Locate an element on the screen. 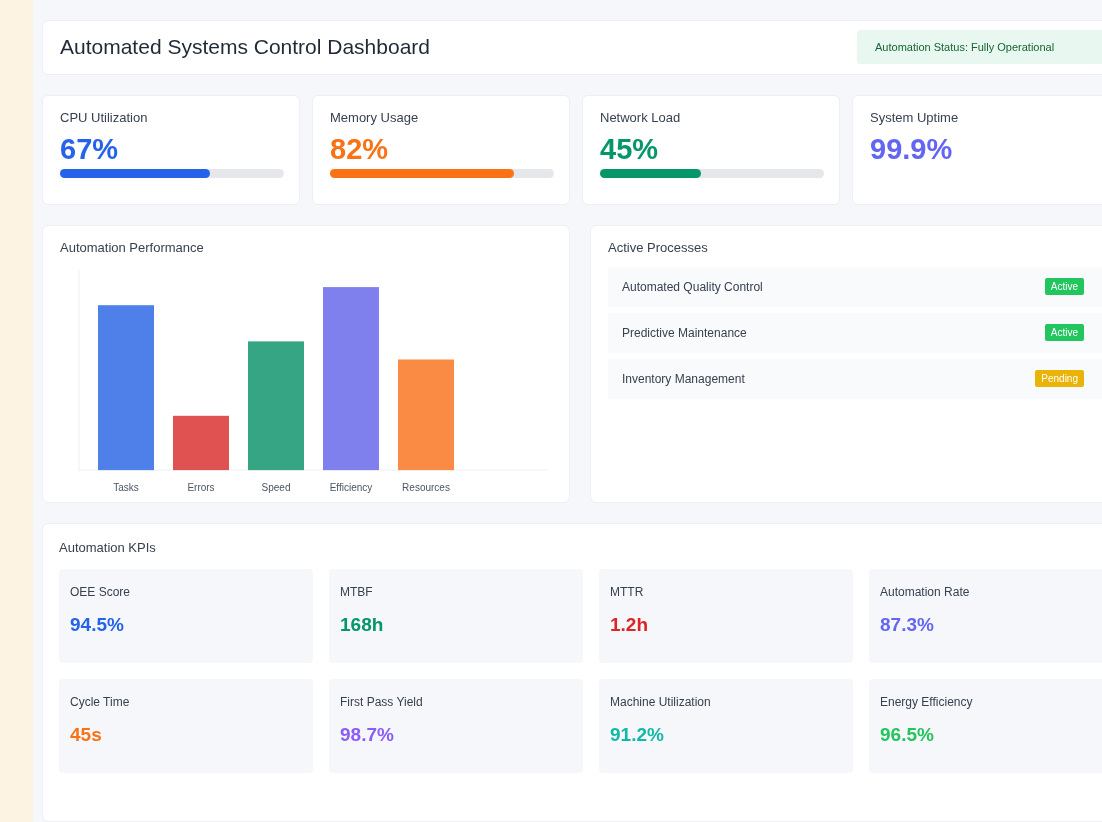 This screenshot has height=822, width=1102. metric-label: Memory Usage is located at coordinates (375, 117).